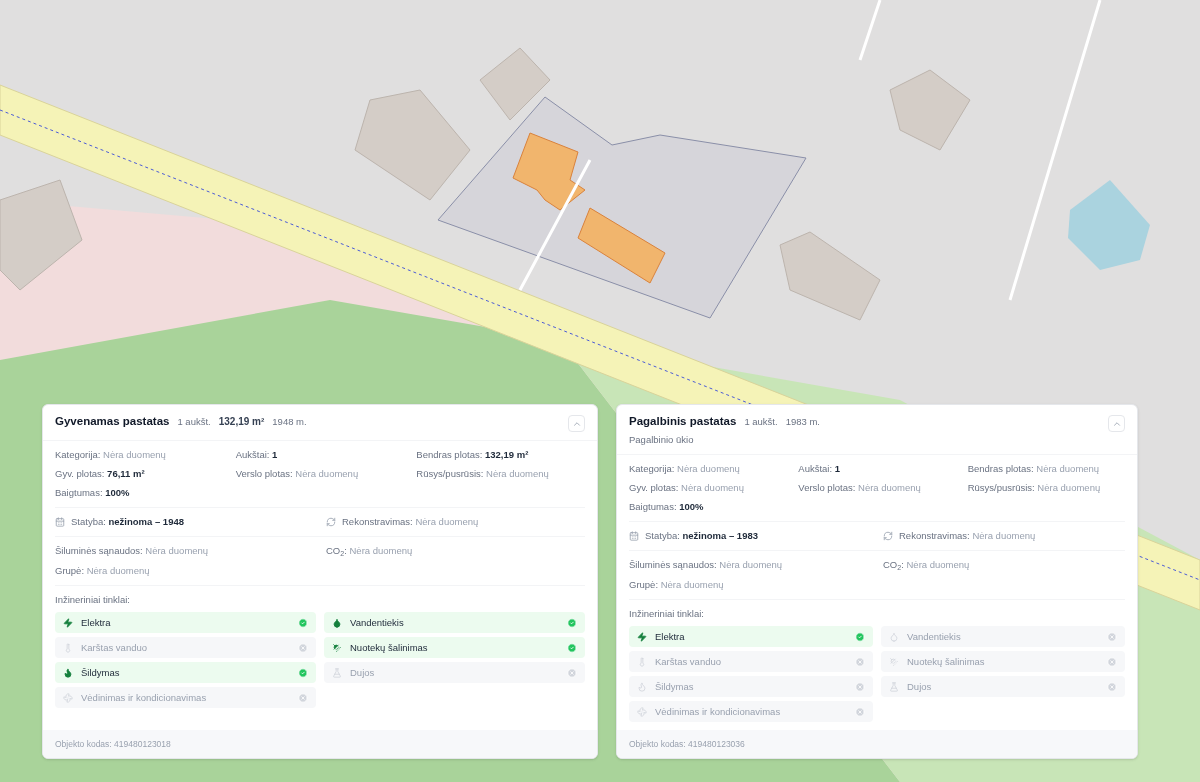  Describe the element at coordinates (112, 421) in the screenshot. I see `card-title: Gyvenamas pastatas` at that location.